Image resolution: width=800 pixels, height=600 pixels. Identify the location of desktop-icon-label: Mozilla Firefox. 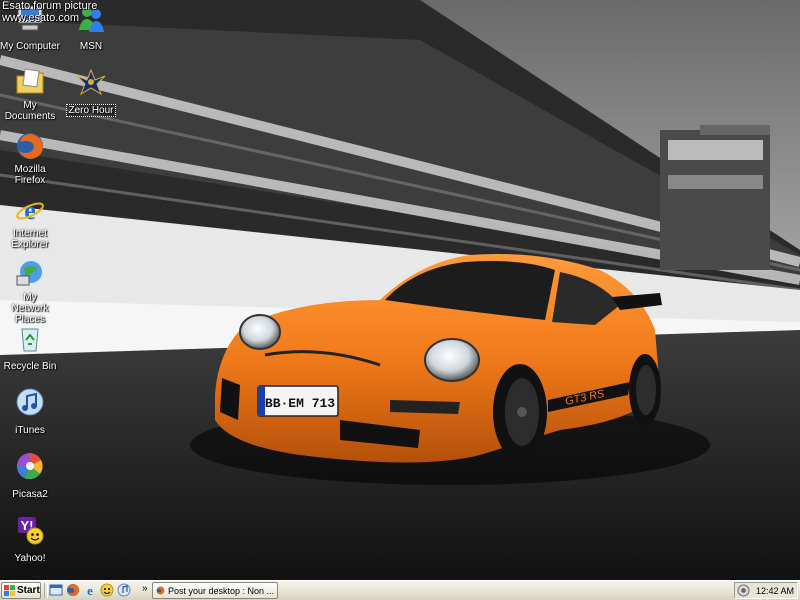
(30, 175).